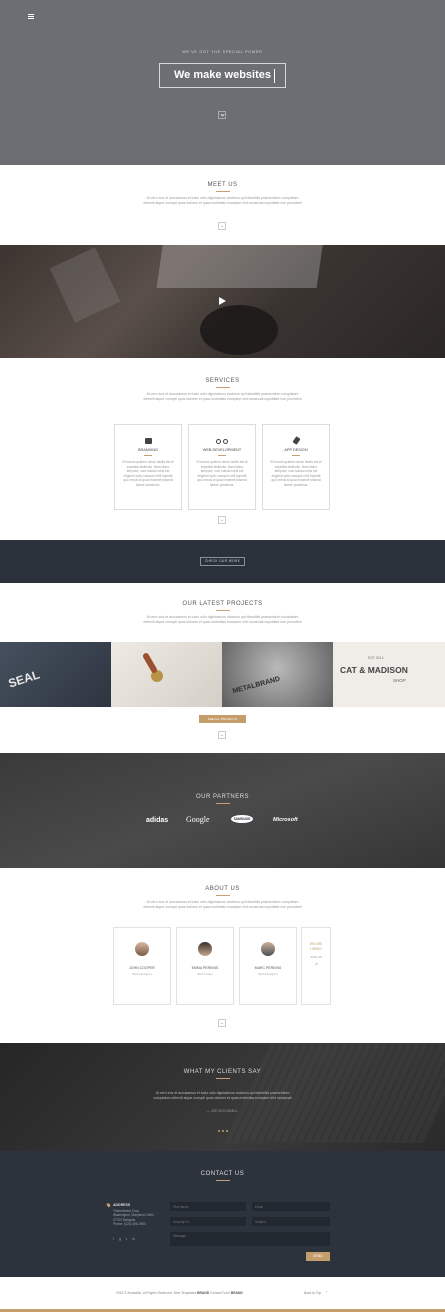 The height and width of the screenshot is (1312, 445). I want to click on bicycle-icon, so click(222, 440).